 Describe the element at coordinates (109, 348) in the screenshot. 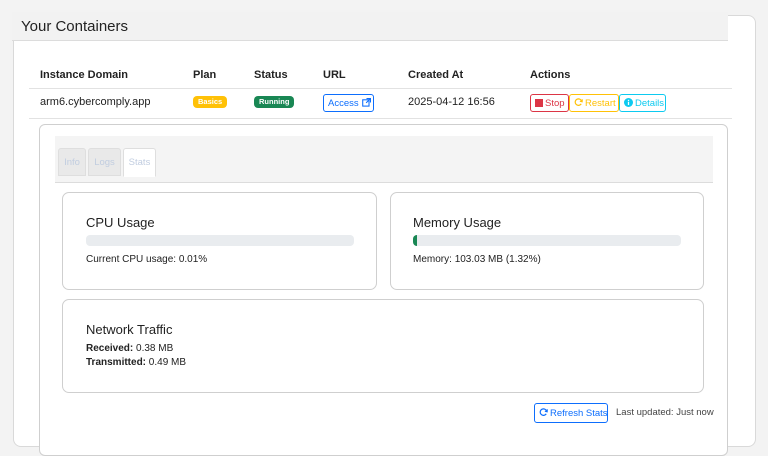

I see `received-label: Received:` at that location.